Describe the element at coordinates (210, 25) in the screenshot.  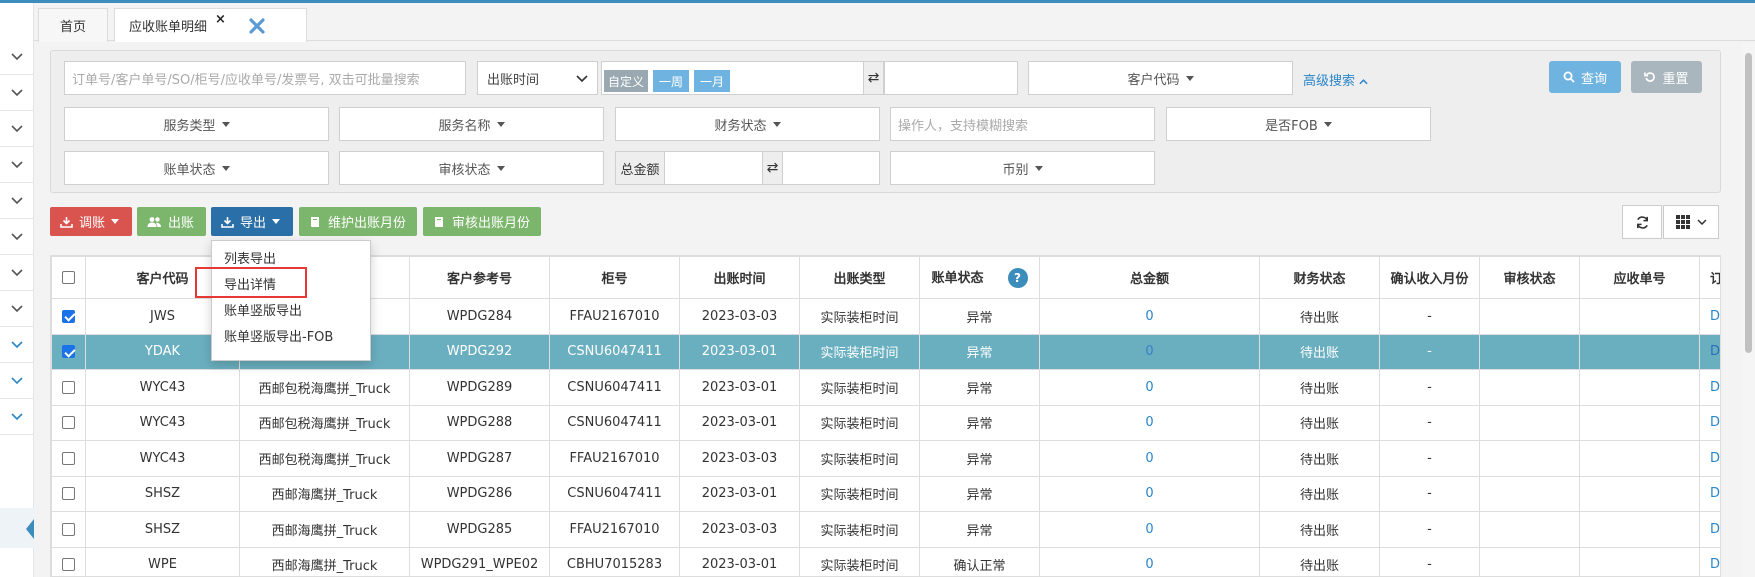
I see `tab-receivable-bill-detail: 应收账单明细 ×` at that location.